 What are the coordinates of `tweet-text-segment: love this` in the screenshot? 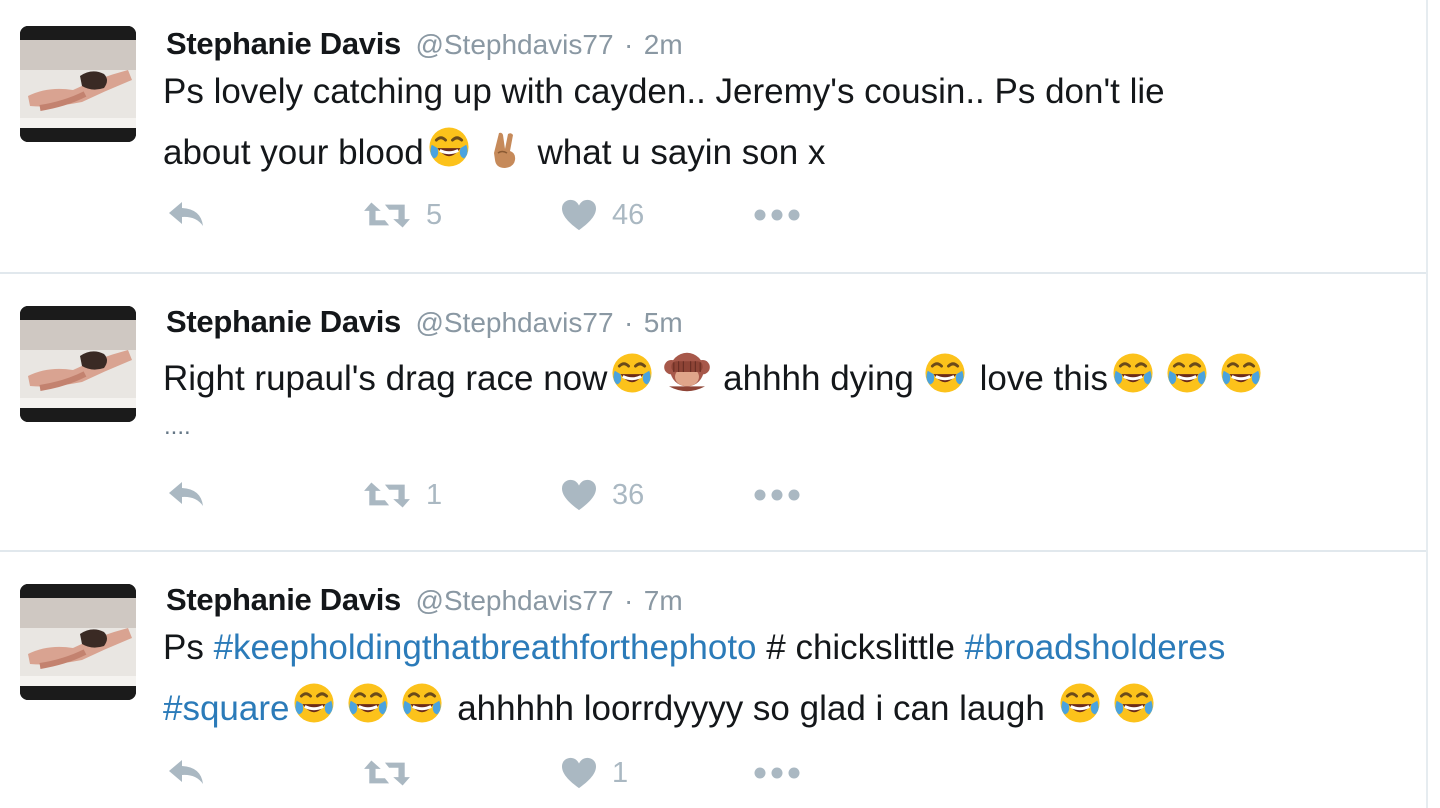 It's located at (1038, 378).